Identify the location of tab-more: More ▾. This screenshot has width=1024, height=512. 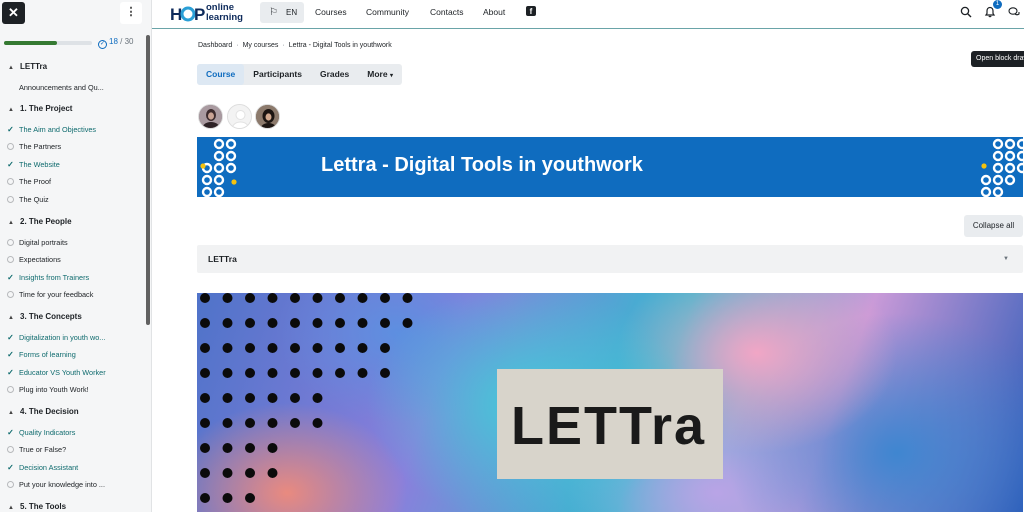
(380, 74).